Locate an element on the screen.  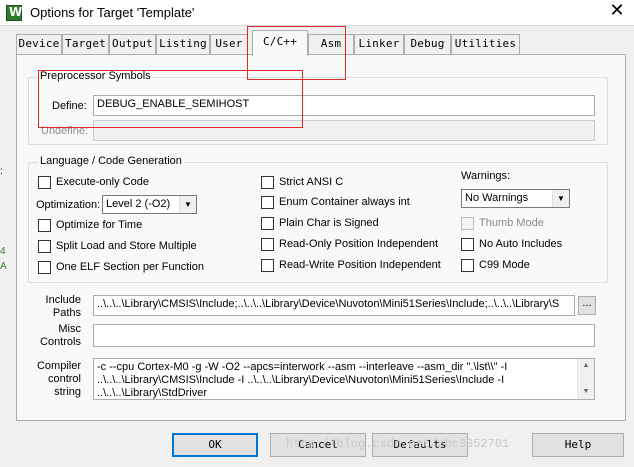
warnings-value: No Warnings is located at coordinates (497, 198).